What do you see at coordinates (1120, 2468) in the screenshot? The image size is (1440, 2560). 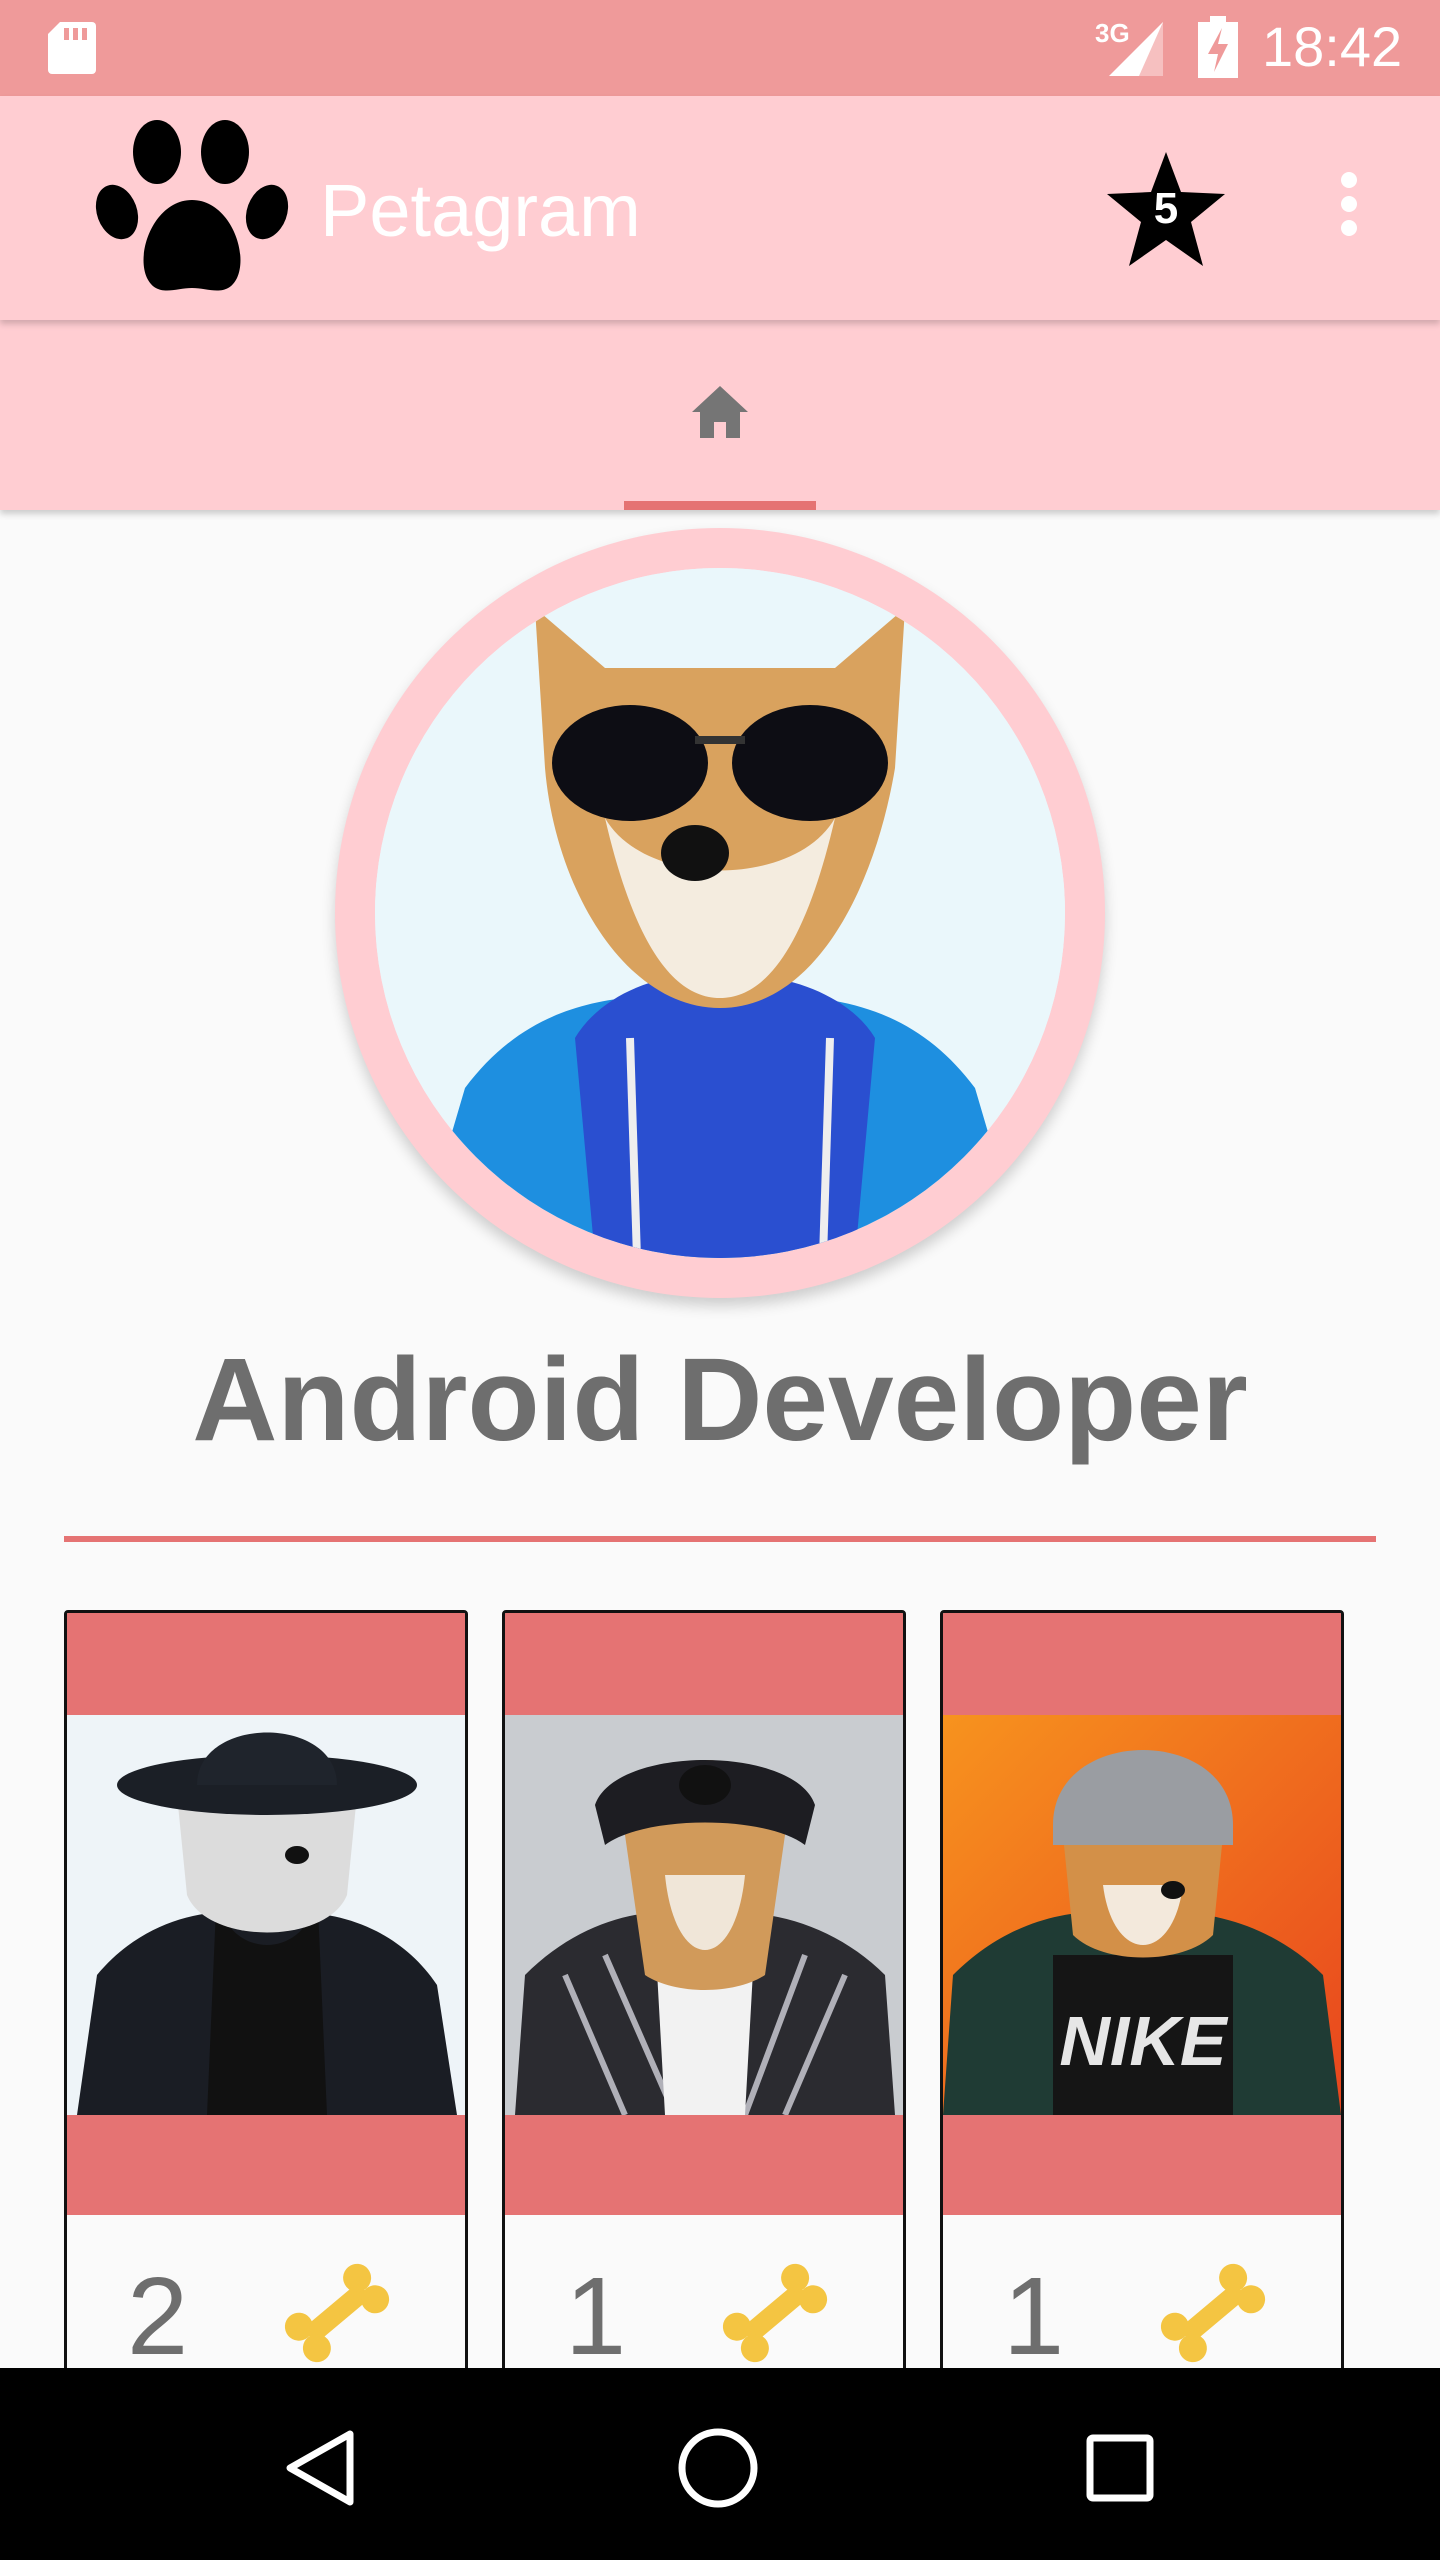 I see `recents-icon` at bounding box center [1120, 2468].